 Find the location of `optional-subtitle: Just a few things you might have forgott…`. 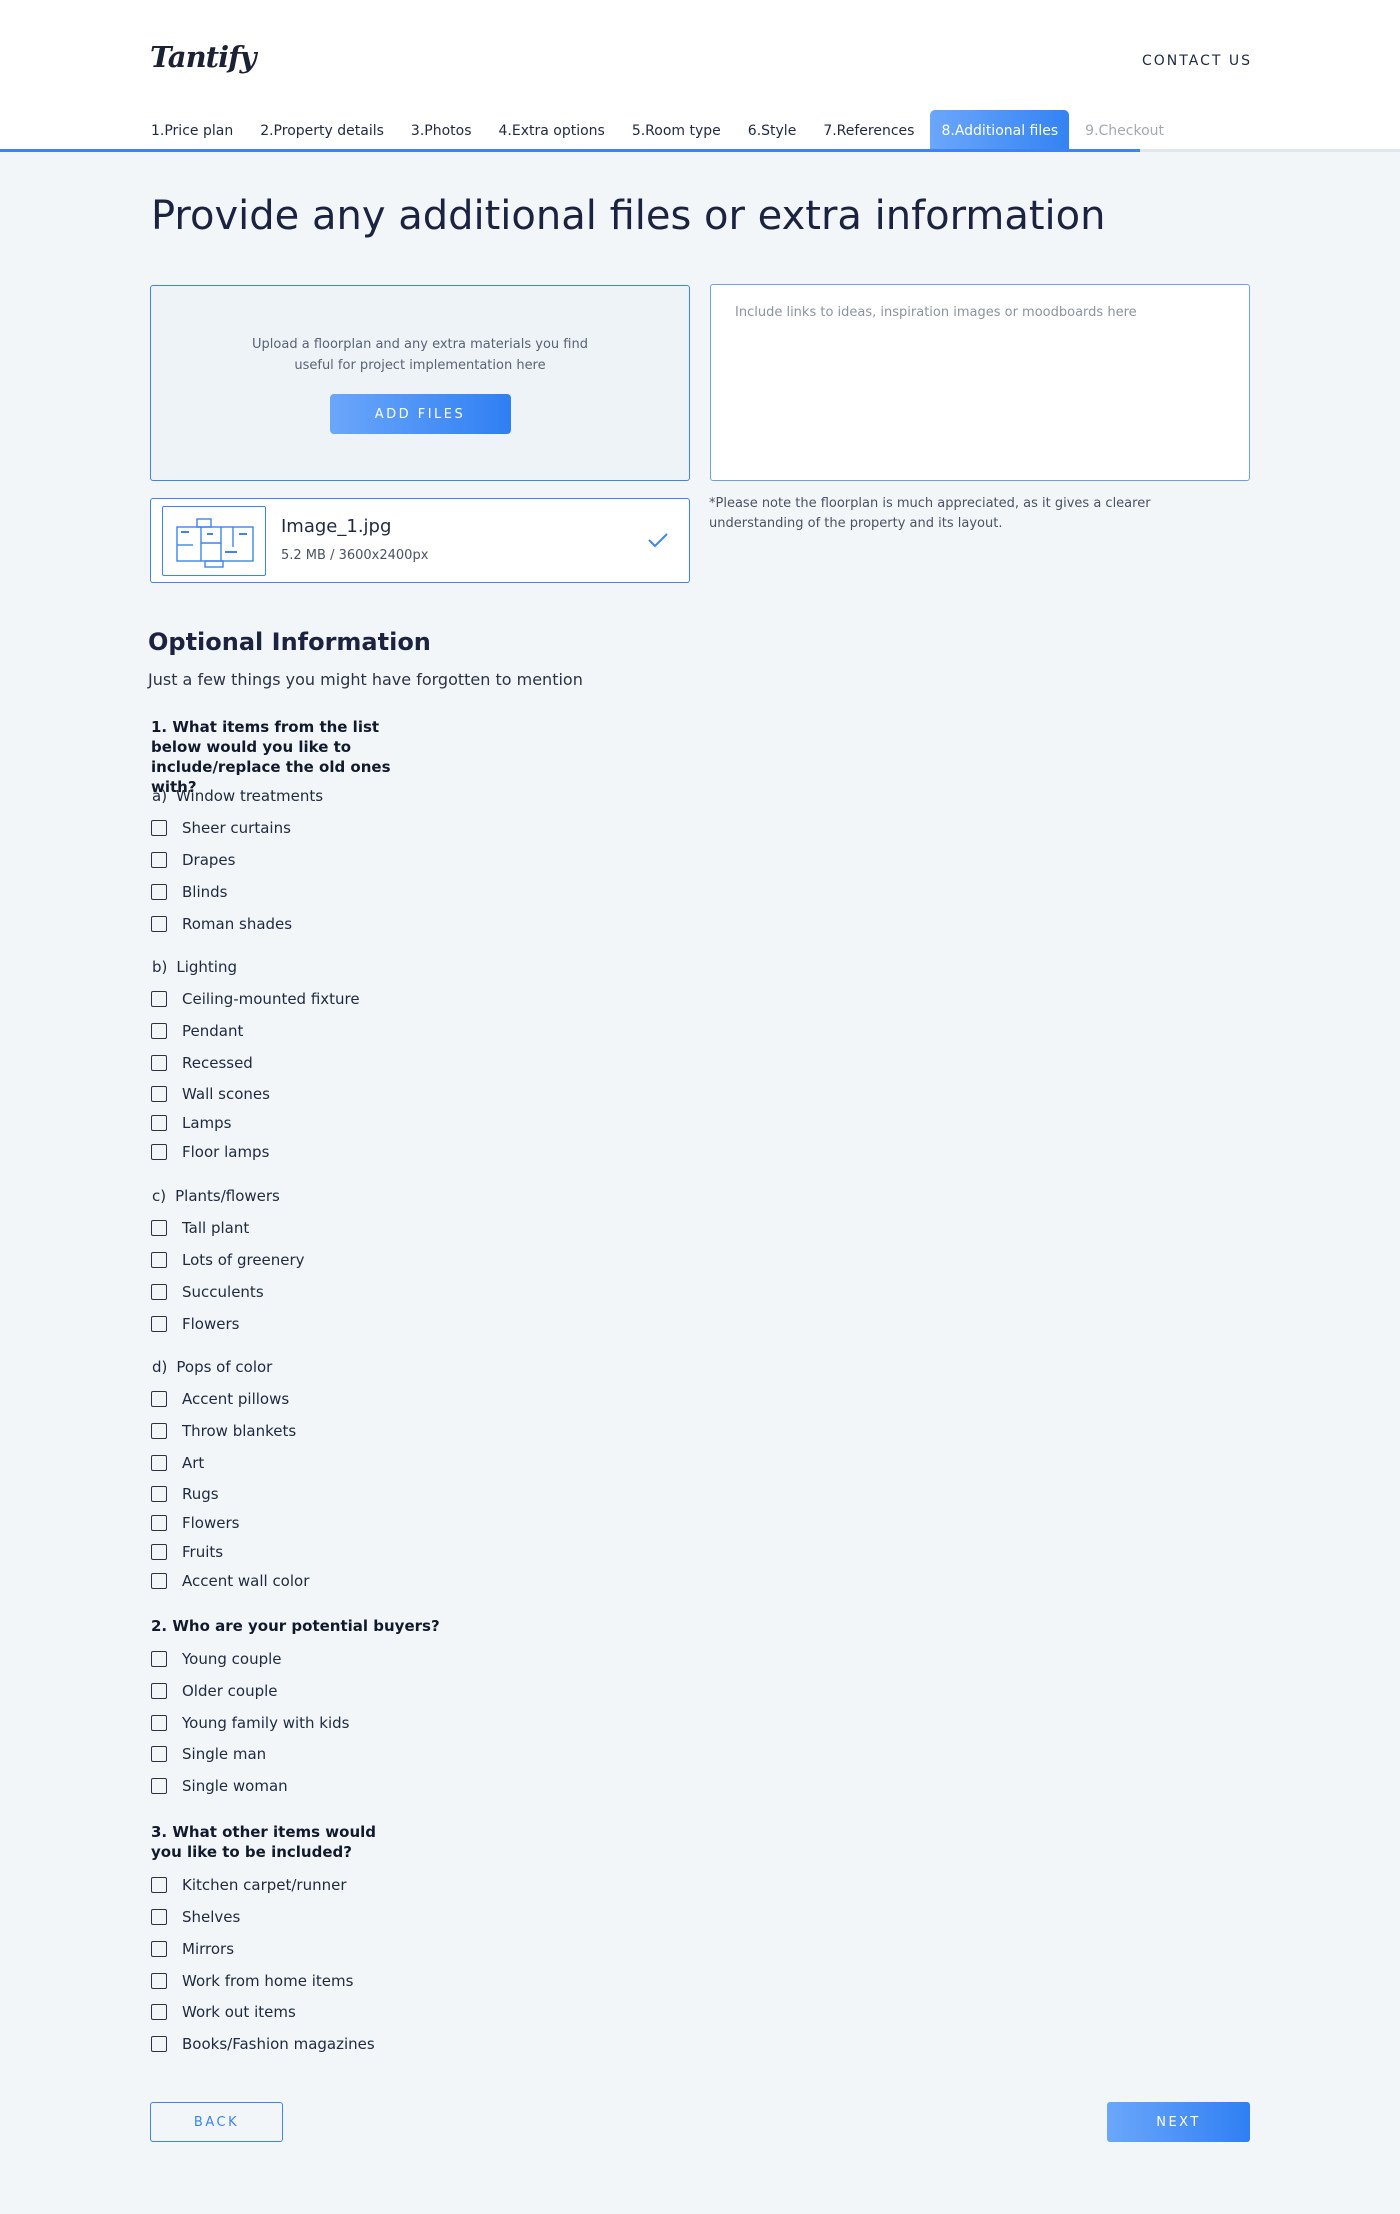

optional-subtitle: Just a few things you might have forgott… is located at coordinates (365, 679).